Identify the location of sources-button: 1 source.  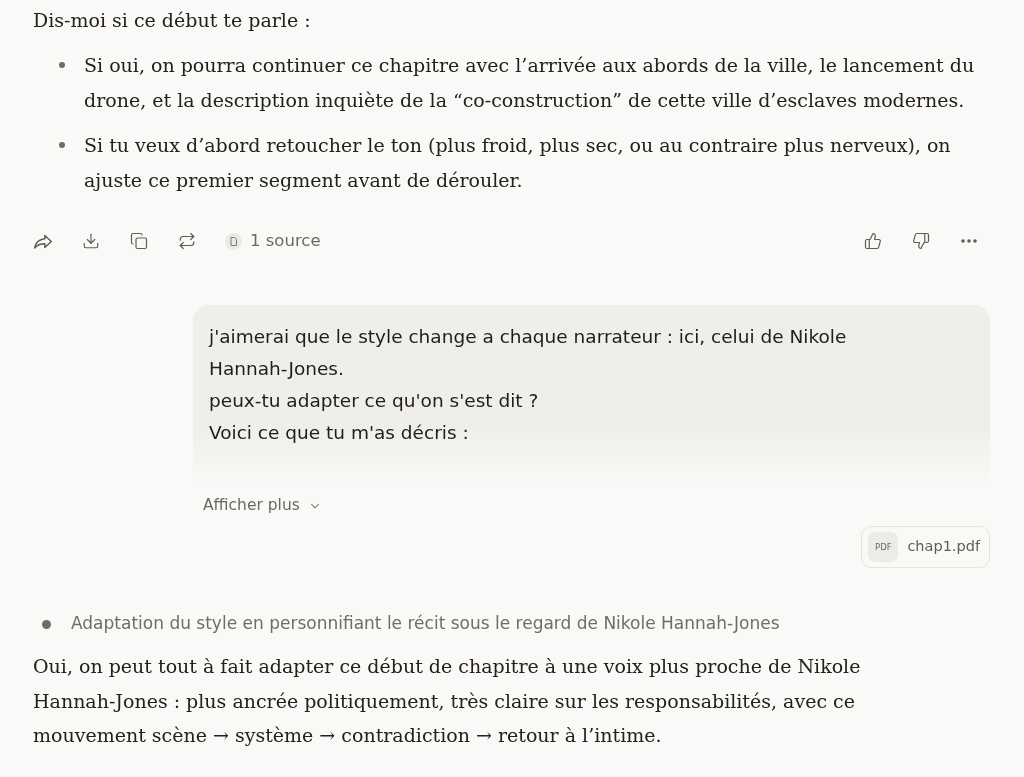
(273, 241).